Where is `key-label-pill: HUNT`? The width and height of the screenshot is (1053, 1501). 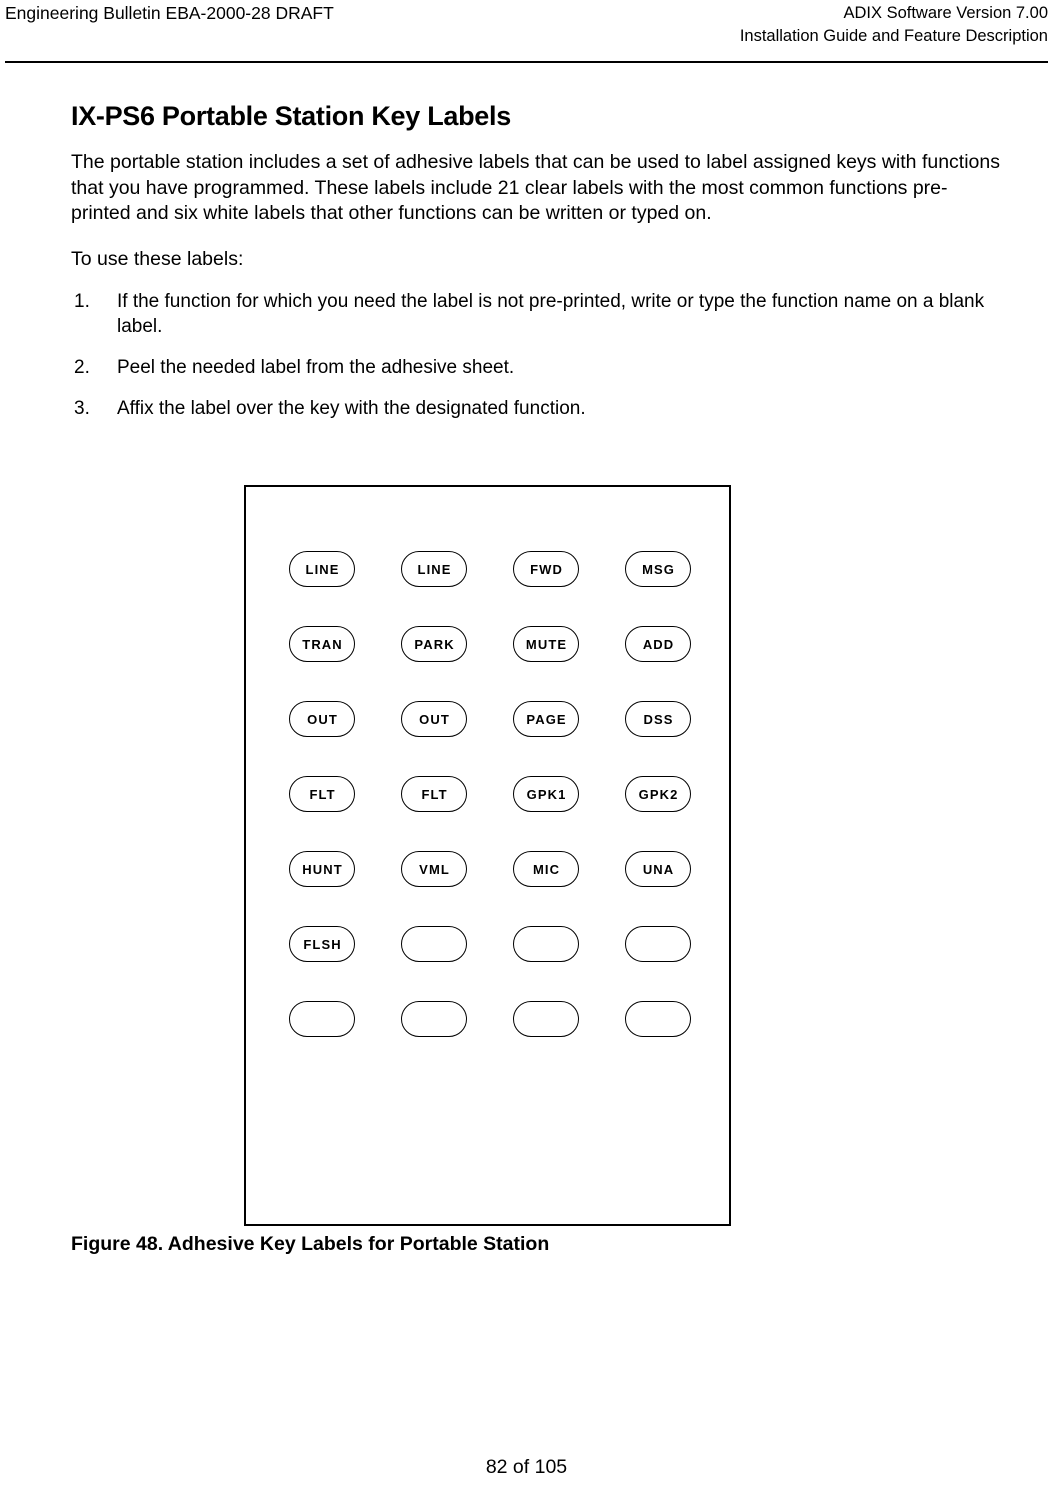
key-label-pill: HUNT is located at coordinates (322, 869).